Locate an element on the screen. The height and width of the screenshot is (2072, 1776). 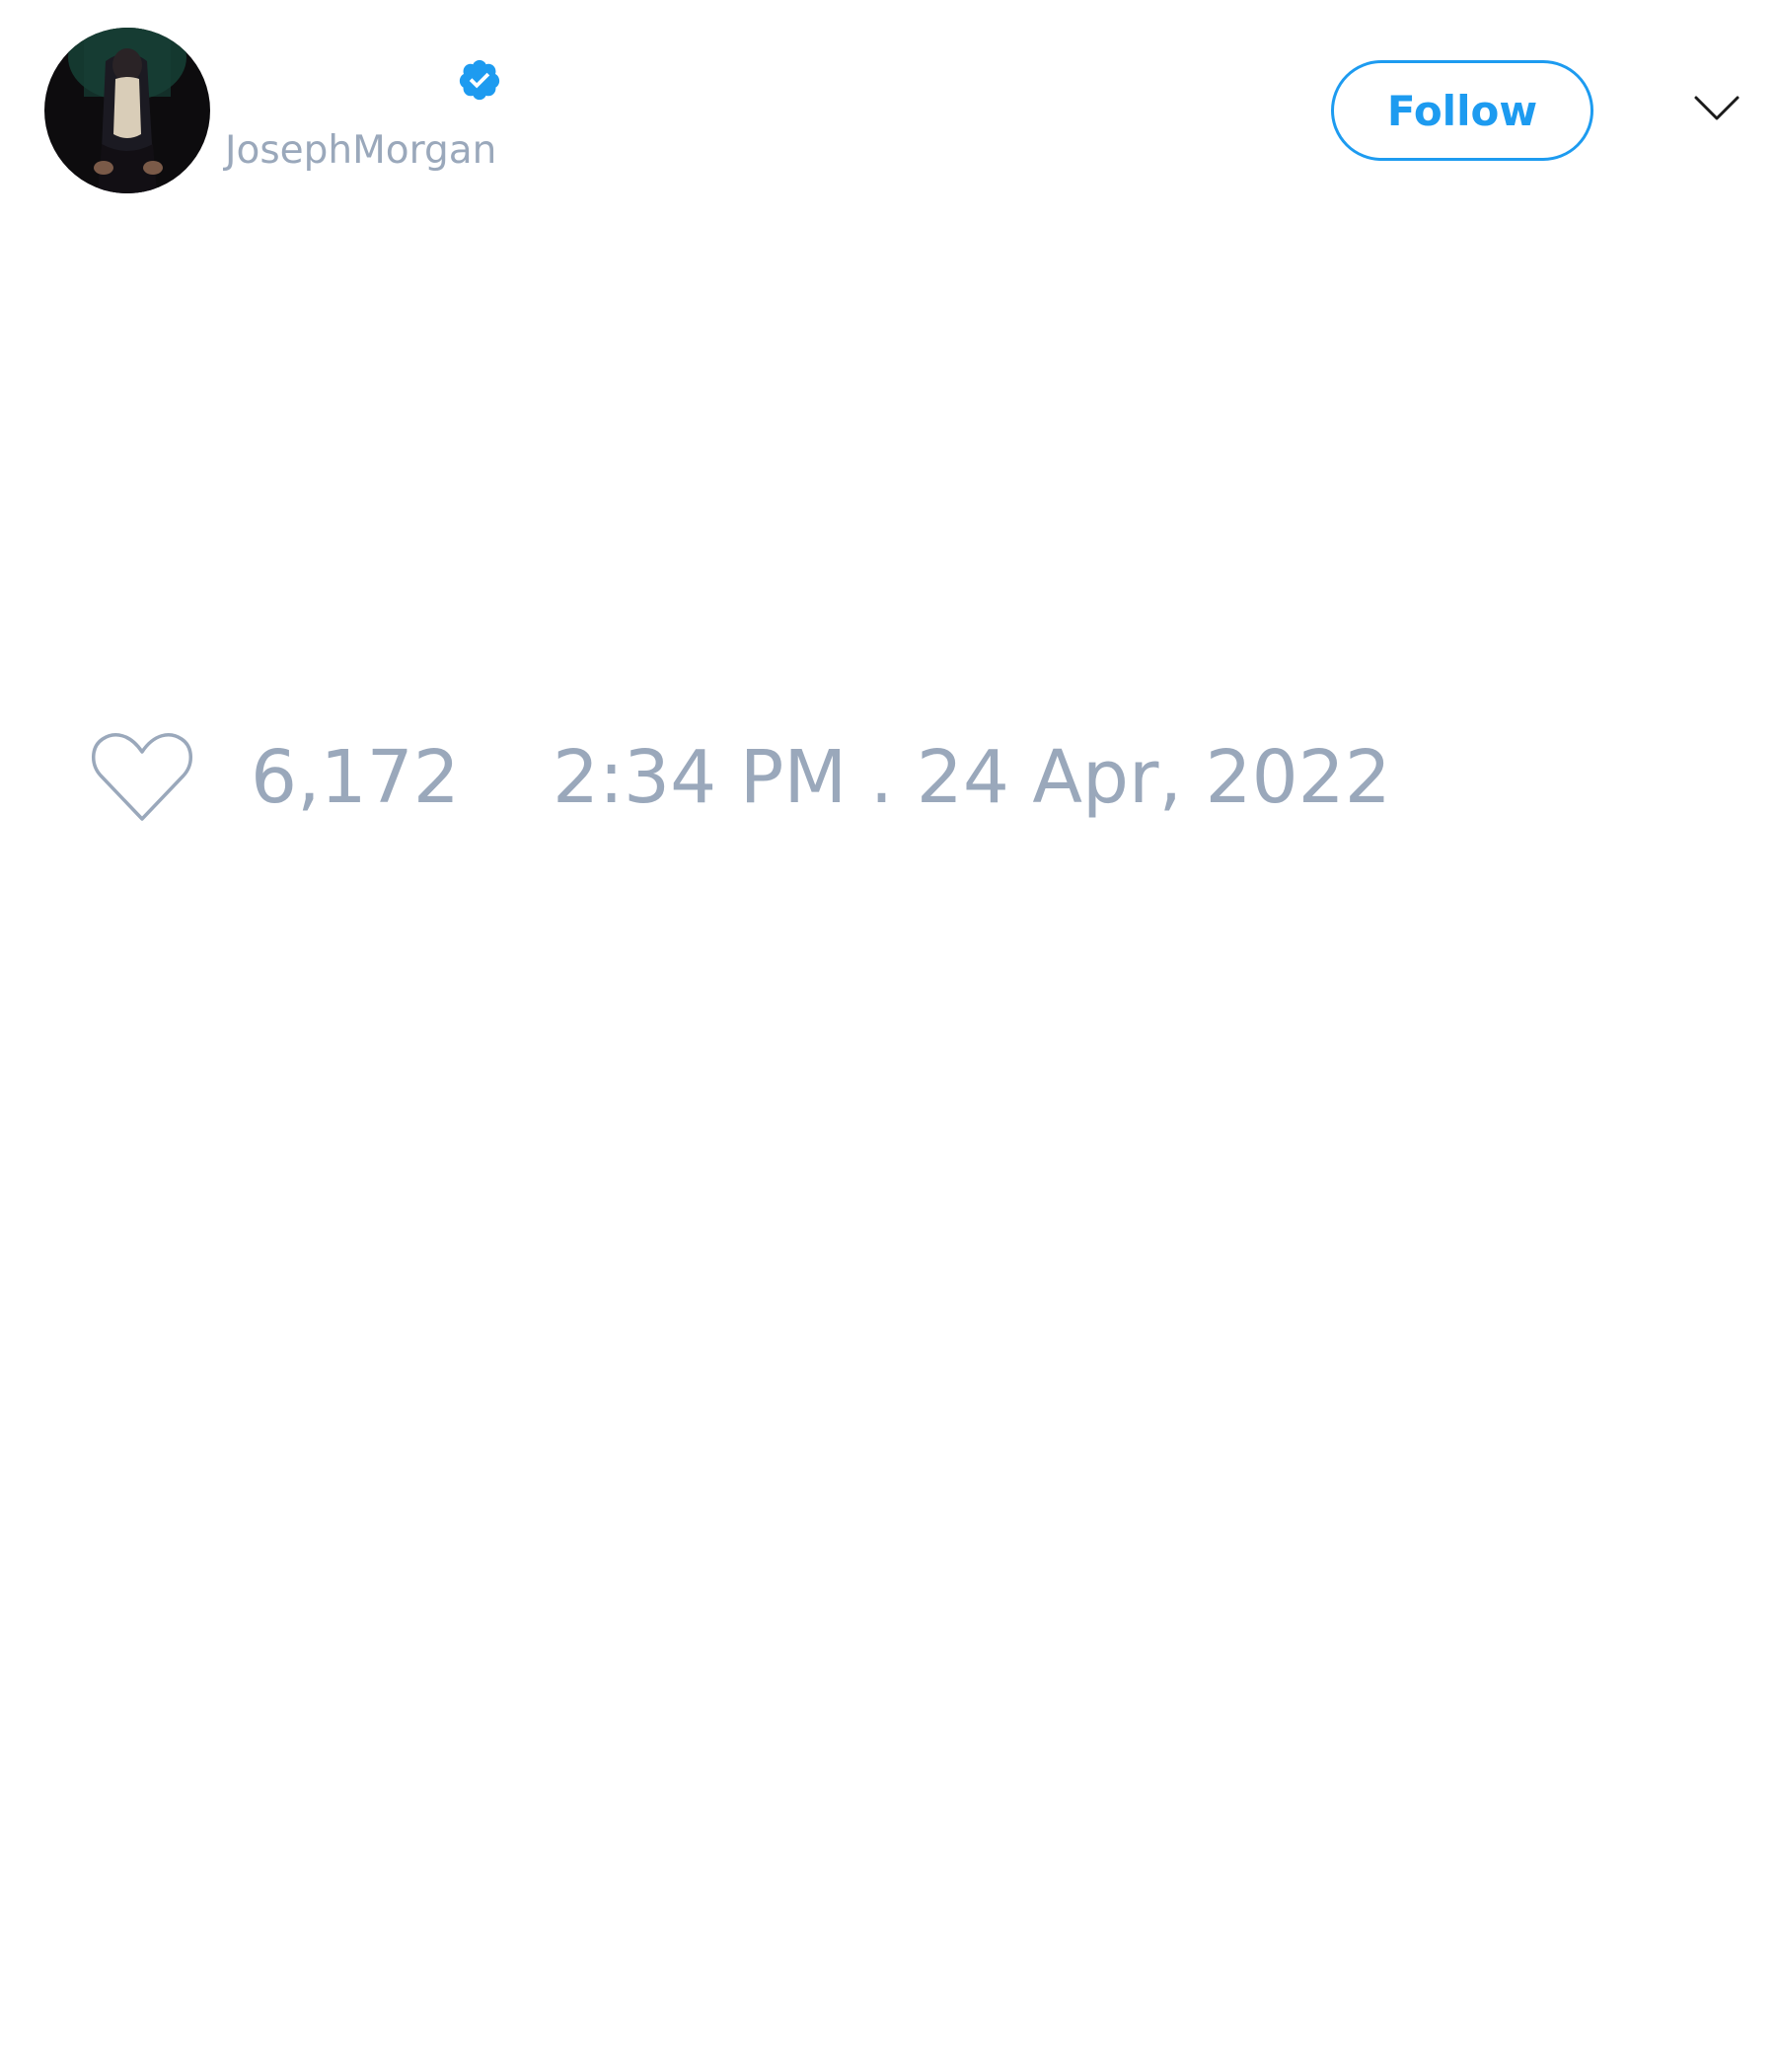
follow-button: Follow is located at coordinates (1462, 111).